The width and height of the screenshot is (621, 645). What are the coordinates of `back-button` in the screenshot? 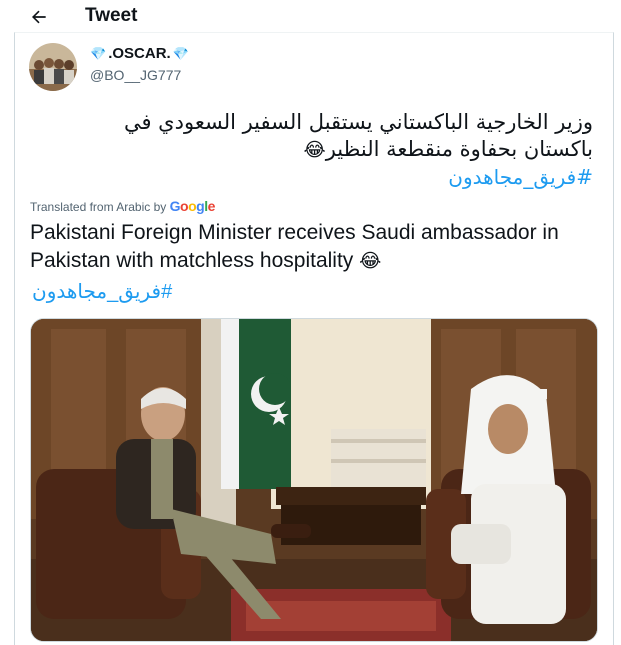 It's located at (39, 17).